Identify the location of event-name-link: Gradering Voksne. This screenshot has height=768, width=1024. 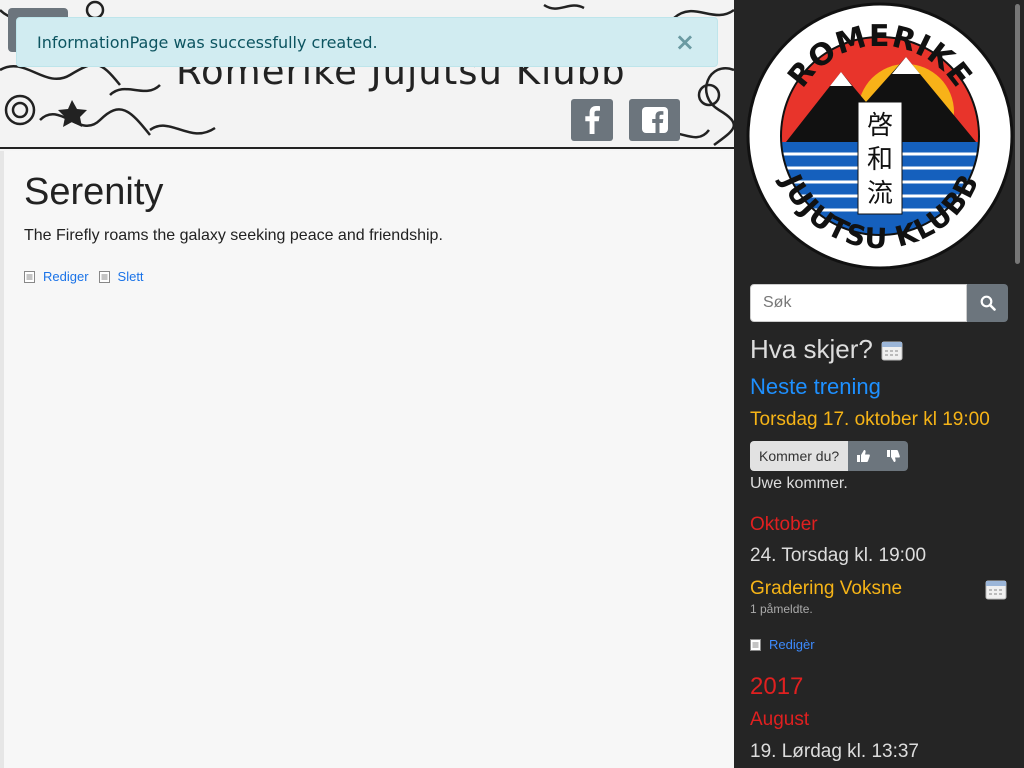
(826, 589).